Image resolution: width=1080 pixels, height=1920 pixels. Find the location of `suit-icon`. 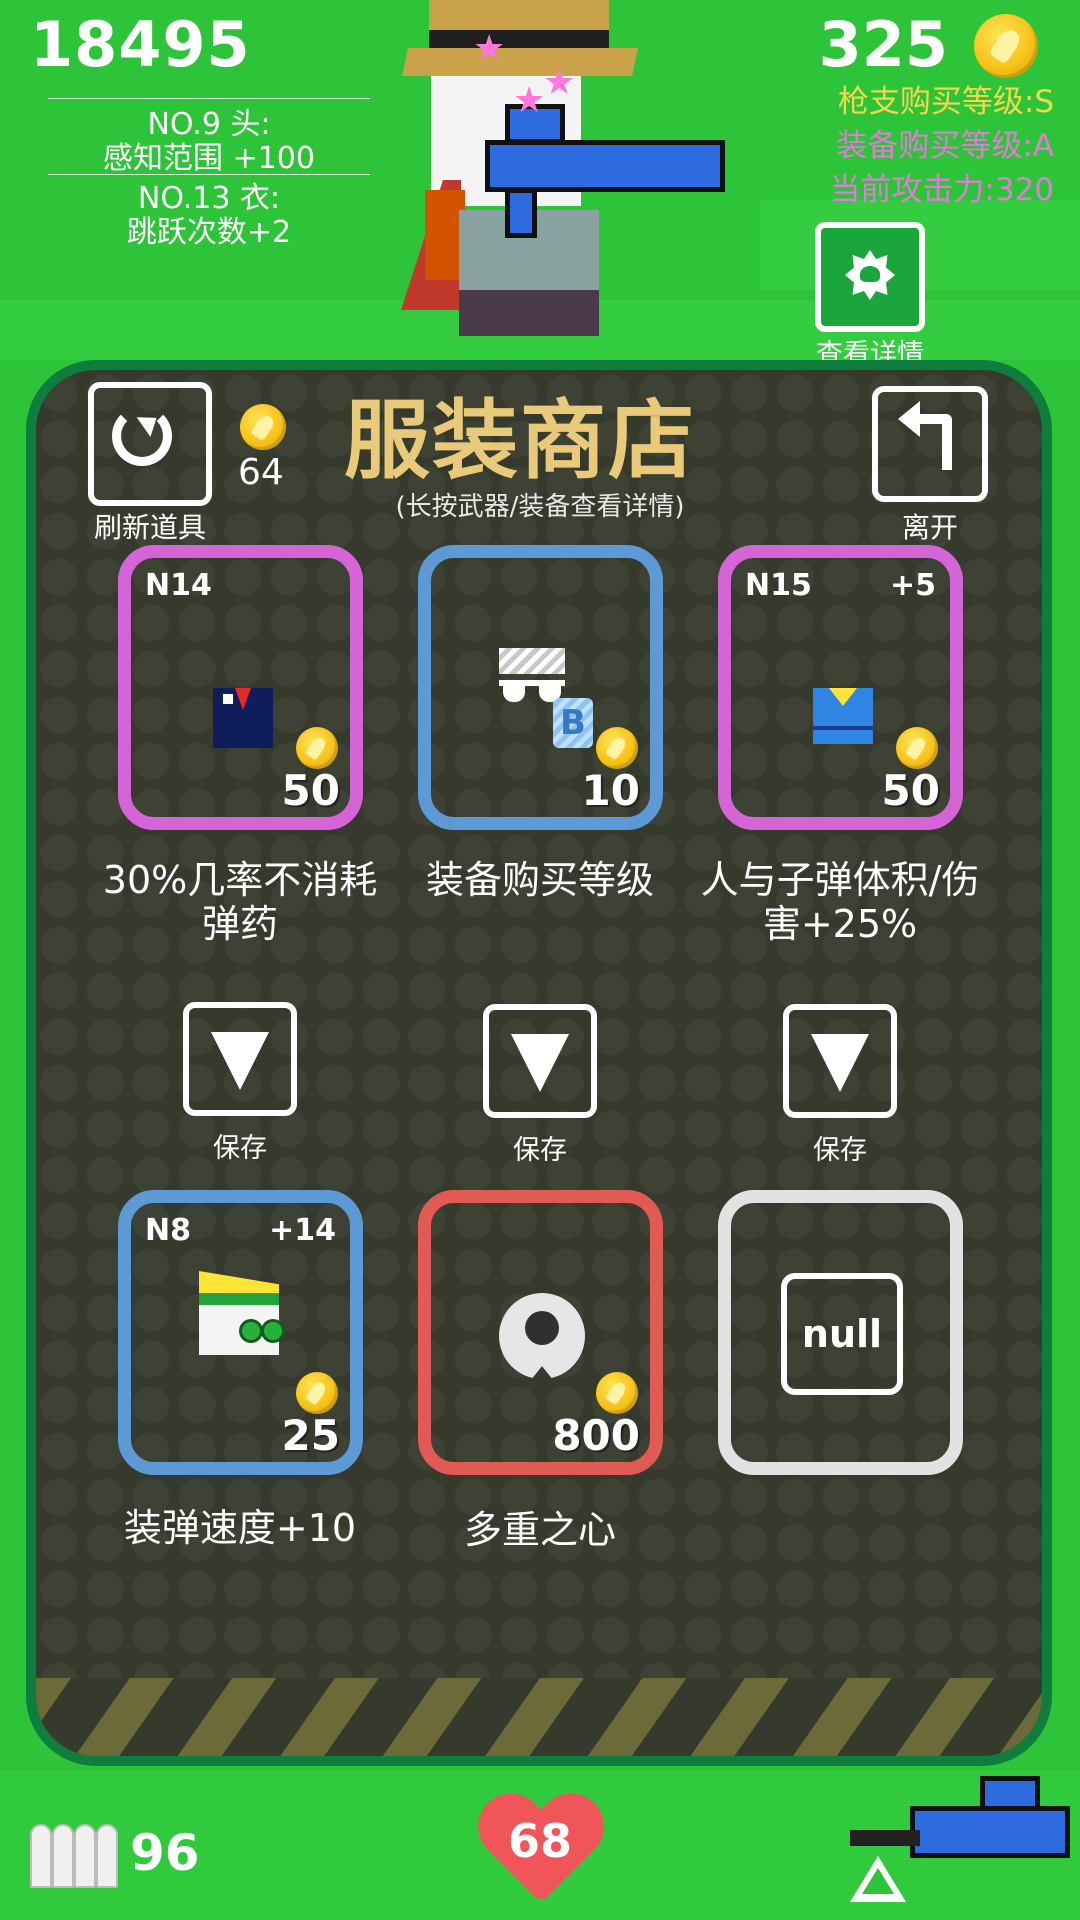

suit-icon is located at coordinates (243, 718).